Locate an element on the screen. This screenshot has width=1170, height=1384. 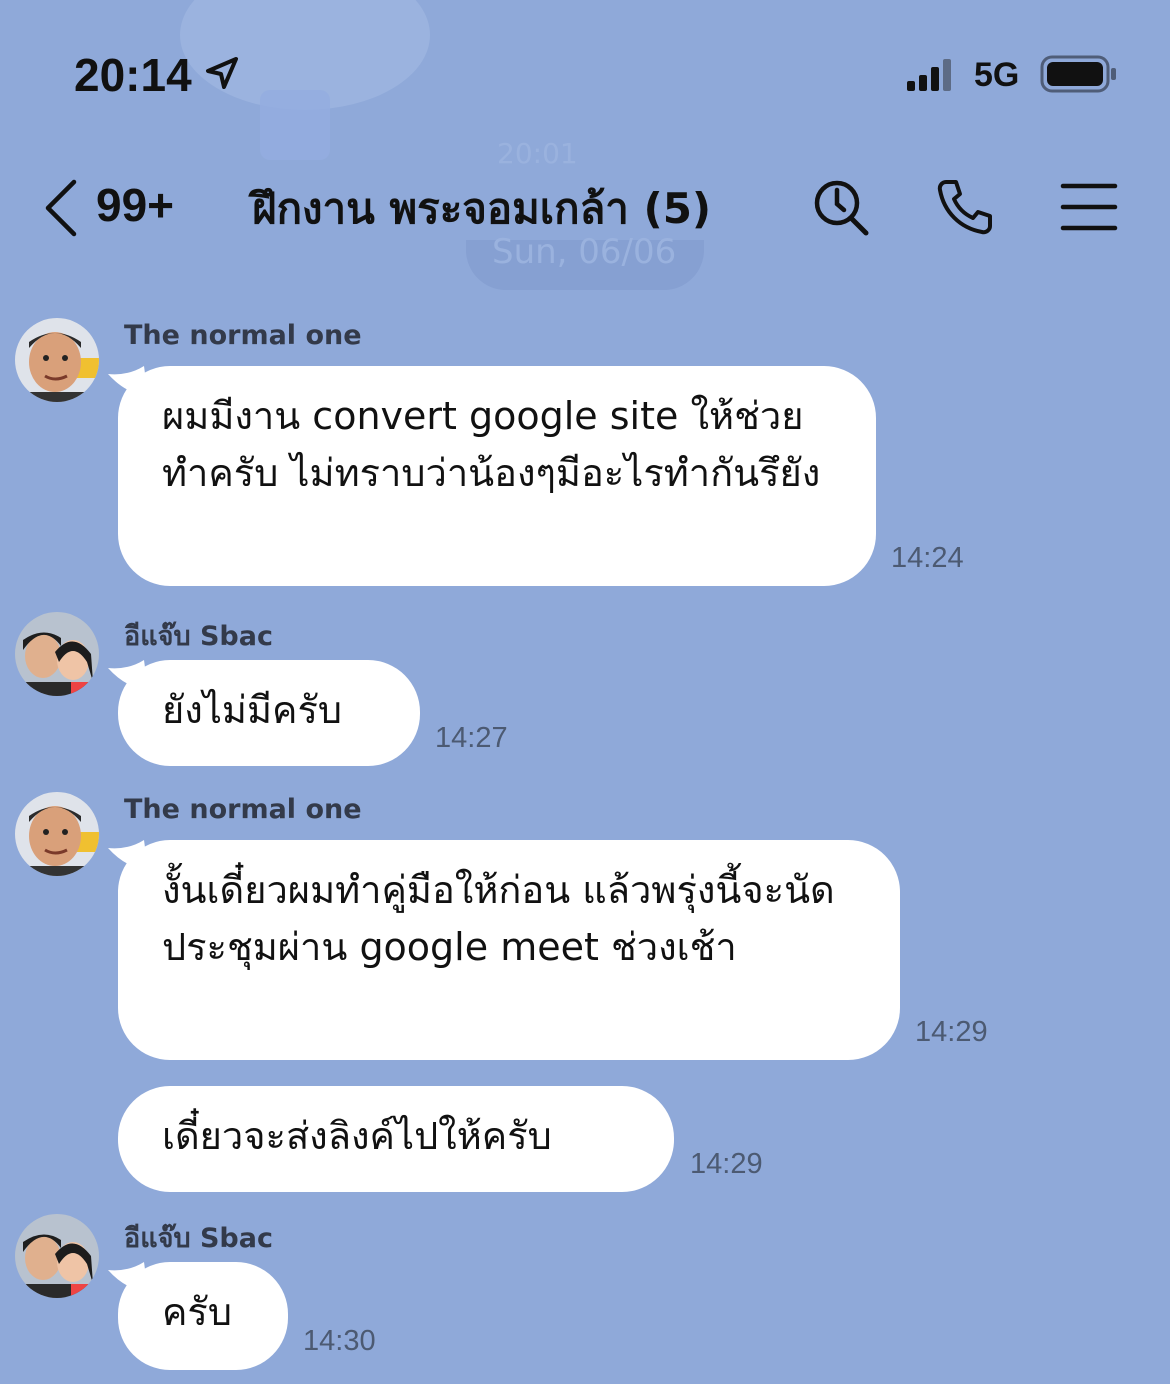
message-bubble: ยังไม่มีครับ is located at coordinates (269, 713).